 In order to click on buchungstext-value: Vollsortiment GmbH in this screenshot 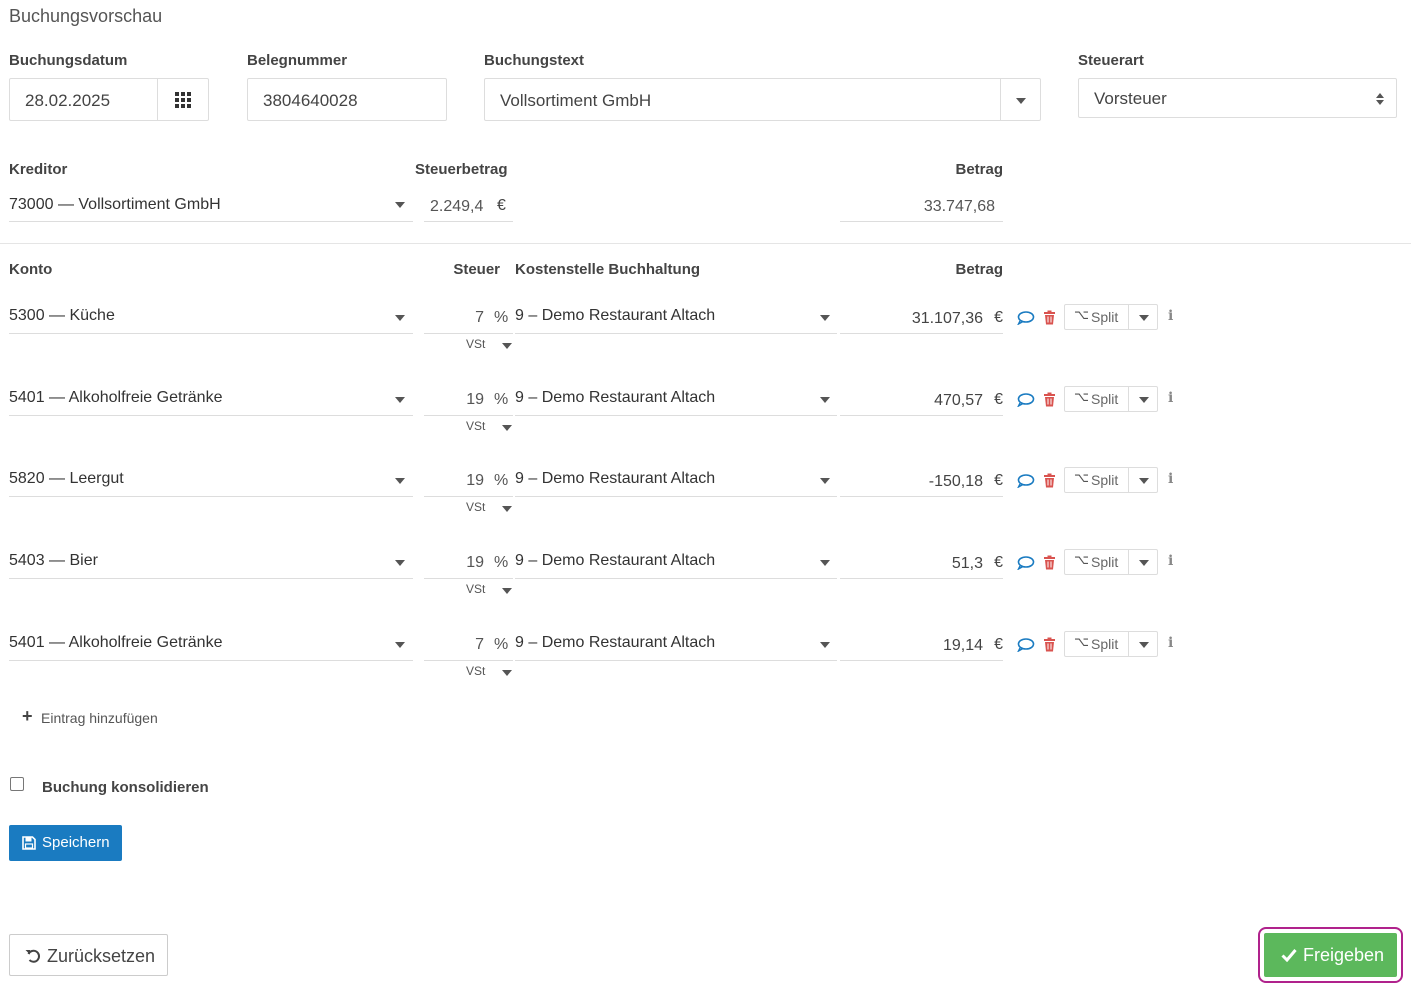, I will do `click(576, 100)`.